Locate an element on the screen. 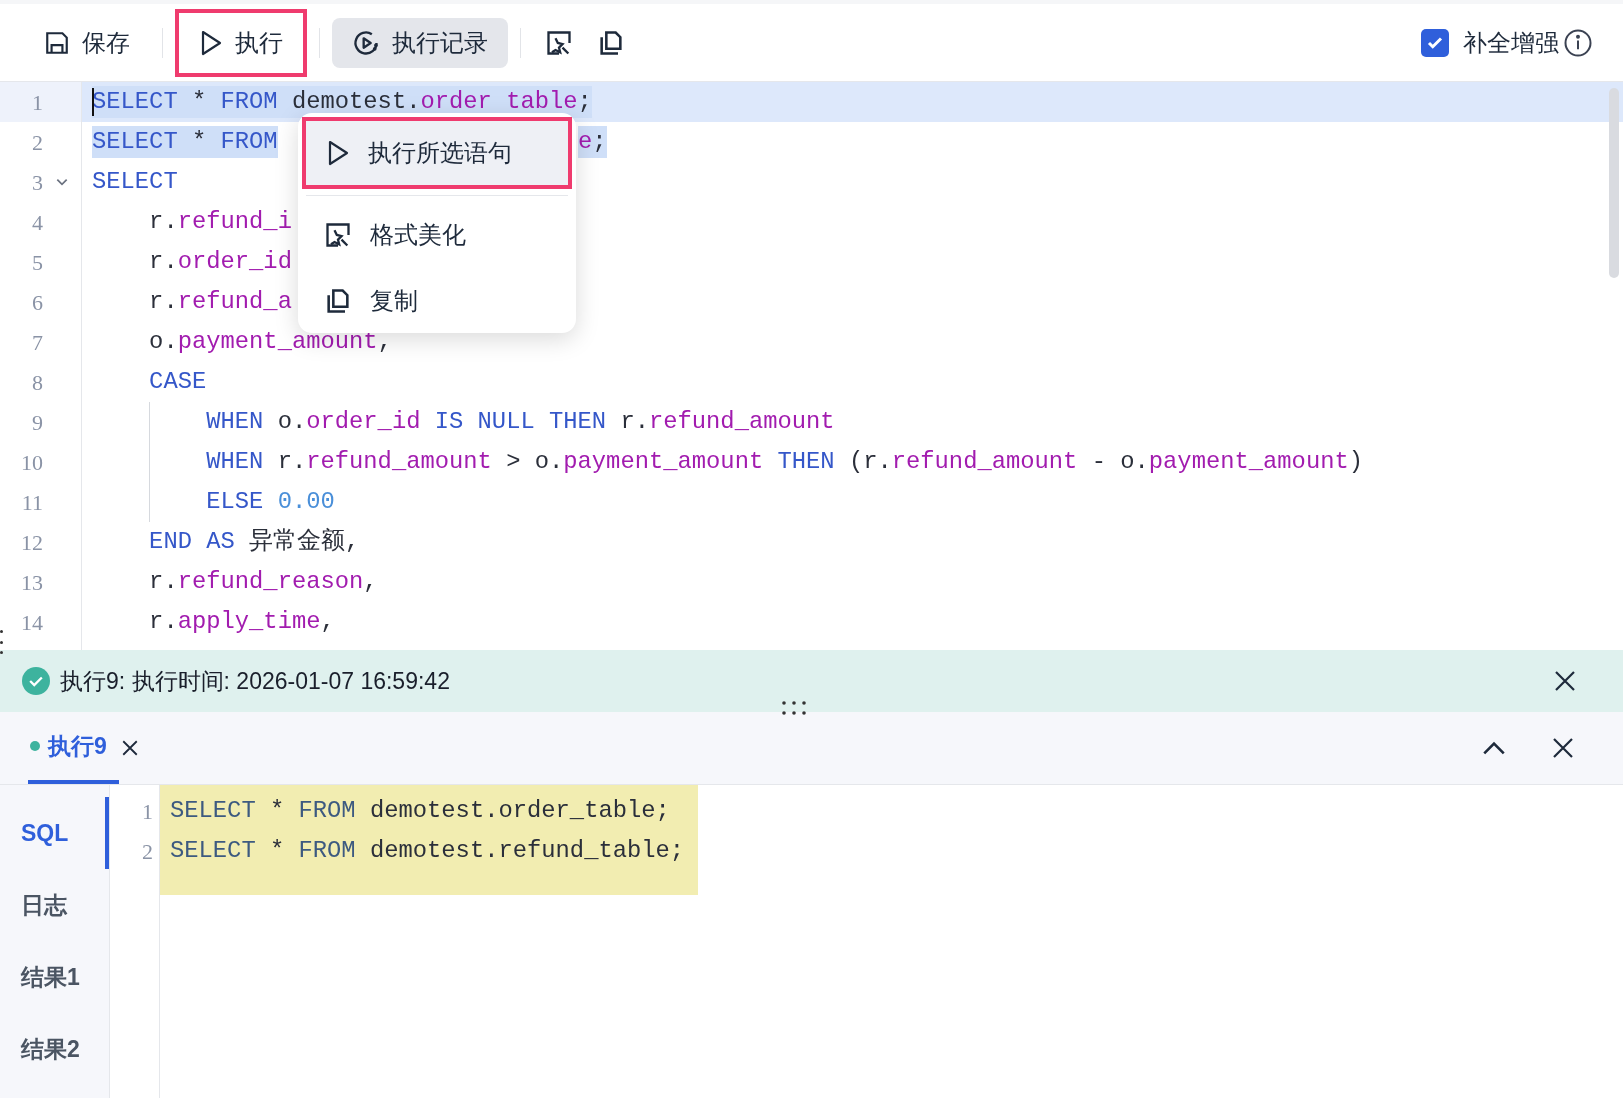  code-line: r.refund_a is located at coordinates (220, 302).